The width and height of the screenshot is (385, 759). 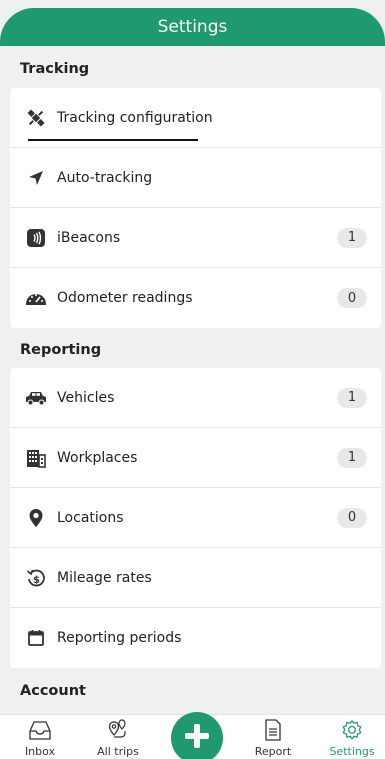 I want to click on tab-settings: Settings, so click(x=352, y=738).